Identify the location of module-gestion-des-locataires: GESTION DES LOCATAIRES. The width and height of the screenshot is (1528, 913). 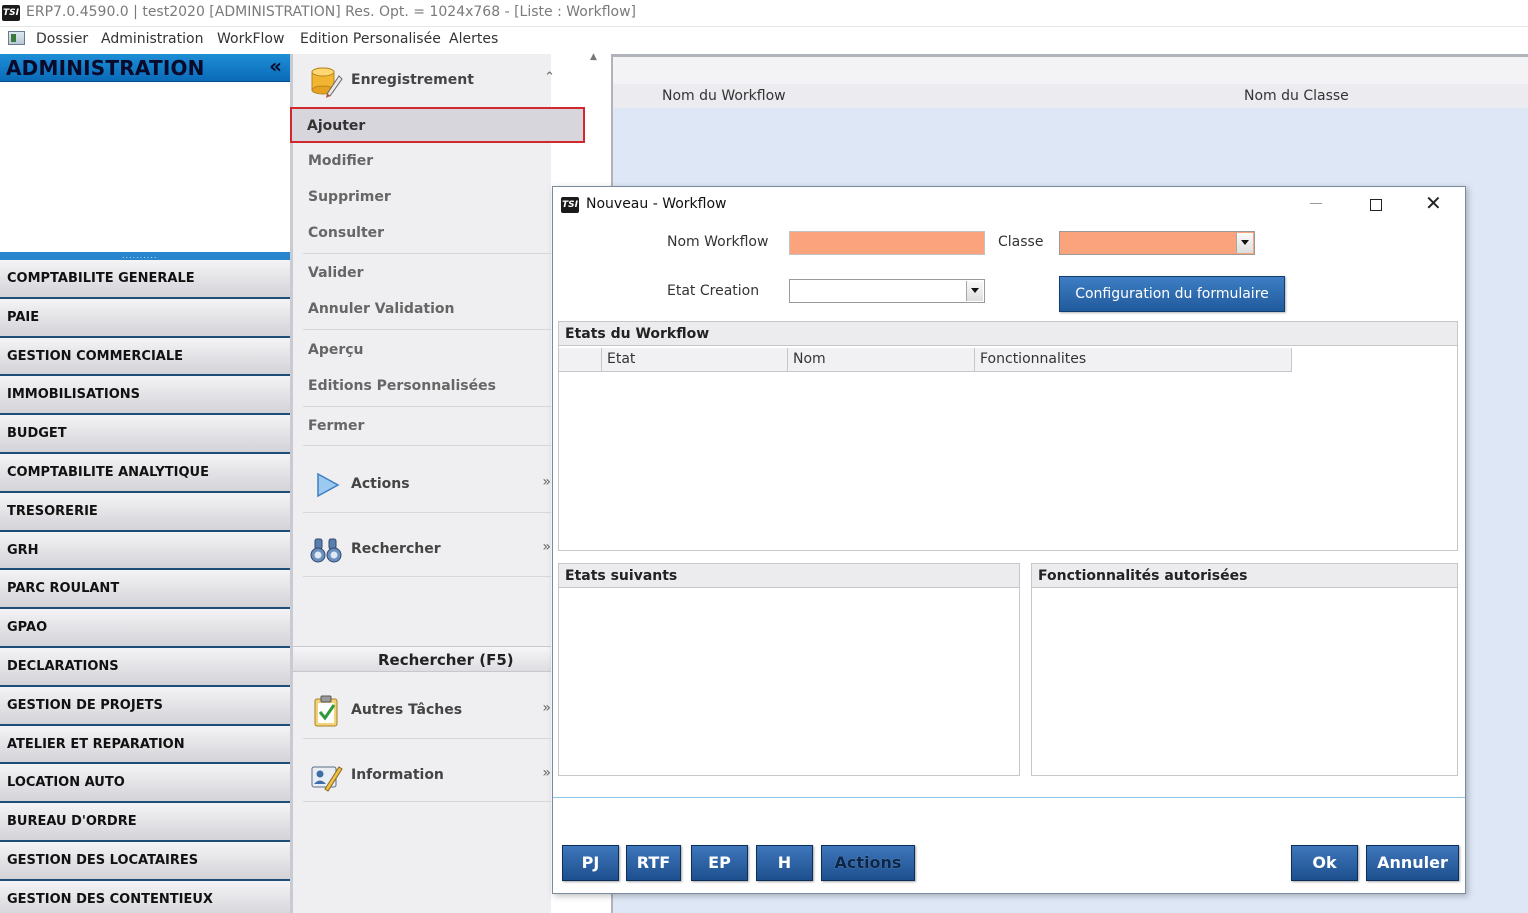
(145, 861).